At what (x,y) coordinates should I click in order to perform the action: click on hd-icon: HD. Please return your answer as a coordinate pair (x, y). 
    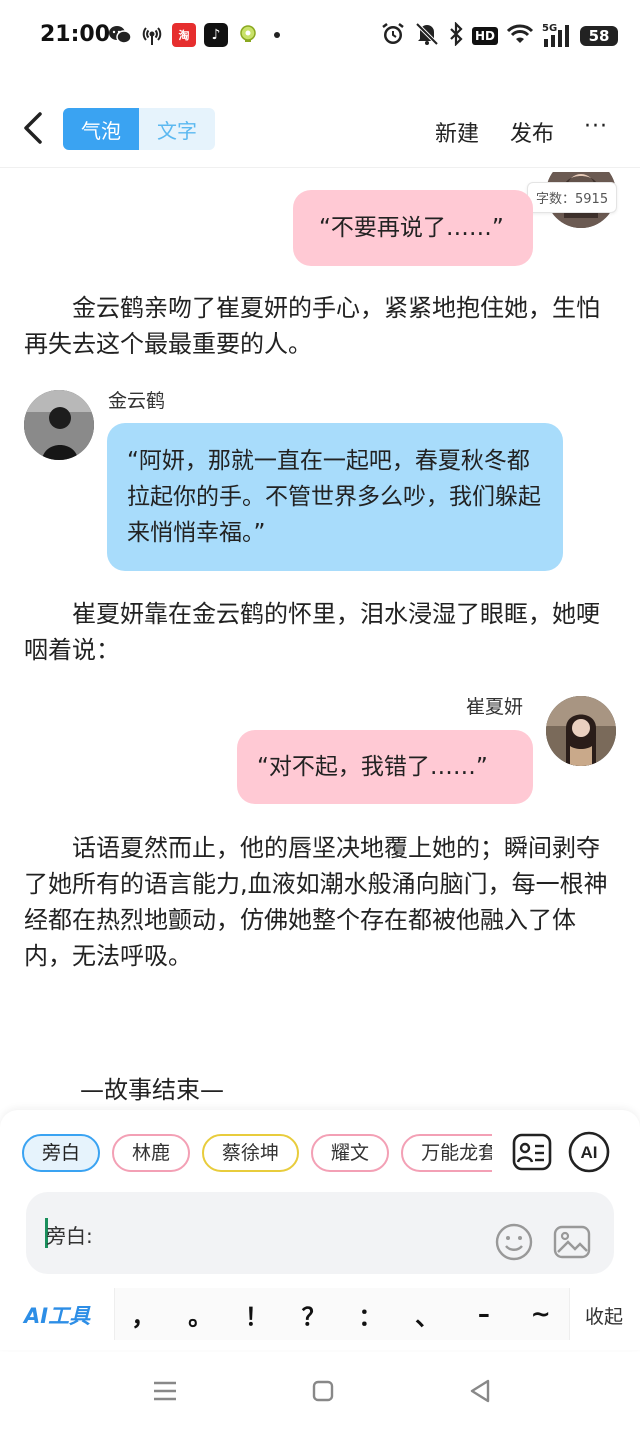
    Looking at the image, I should click on (484, 36).